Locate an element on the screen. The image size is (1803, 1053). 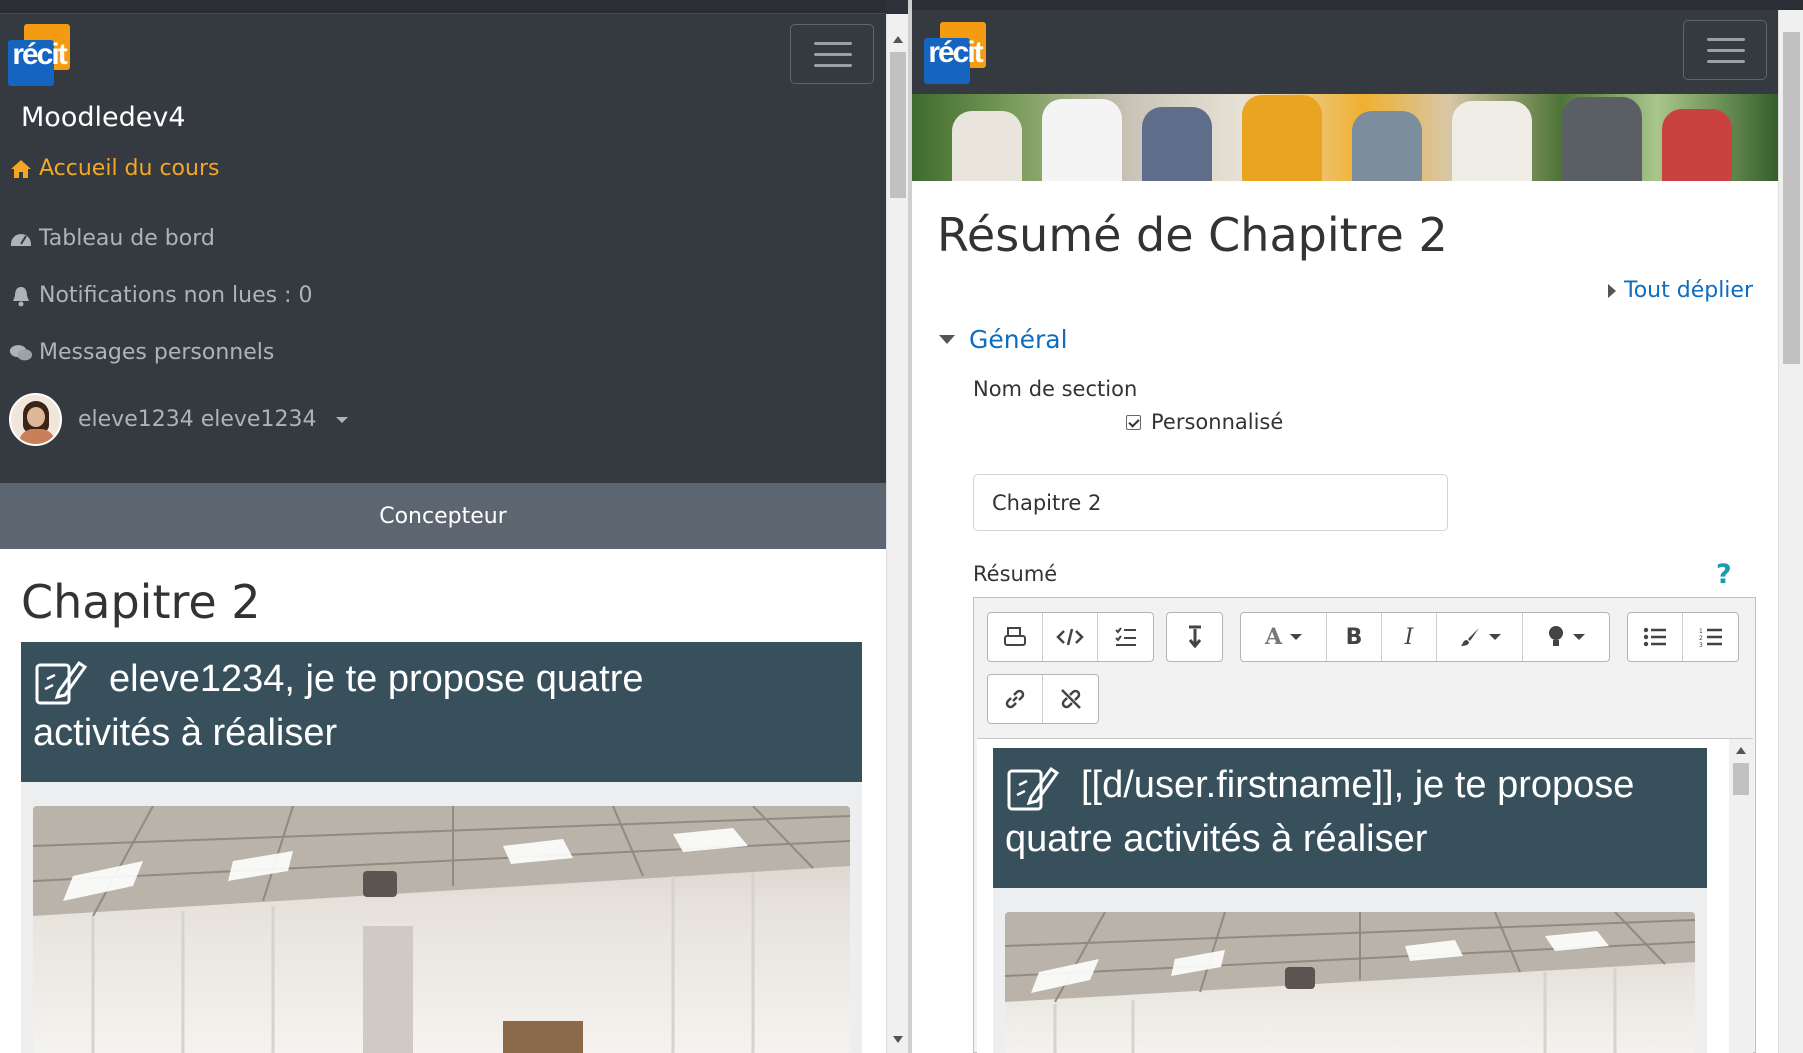
chevron-down-icon is located at coordinates (342, 419).